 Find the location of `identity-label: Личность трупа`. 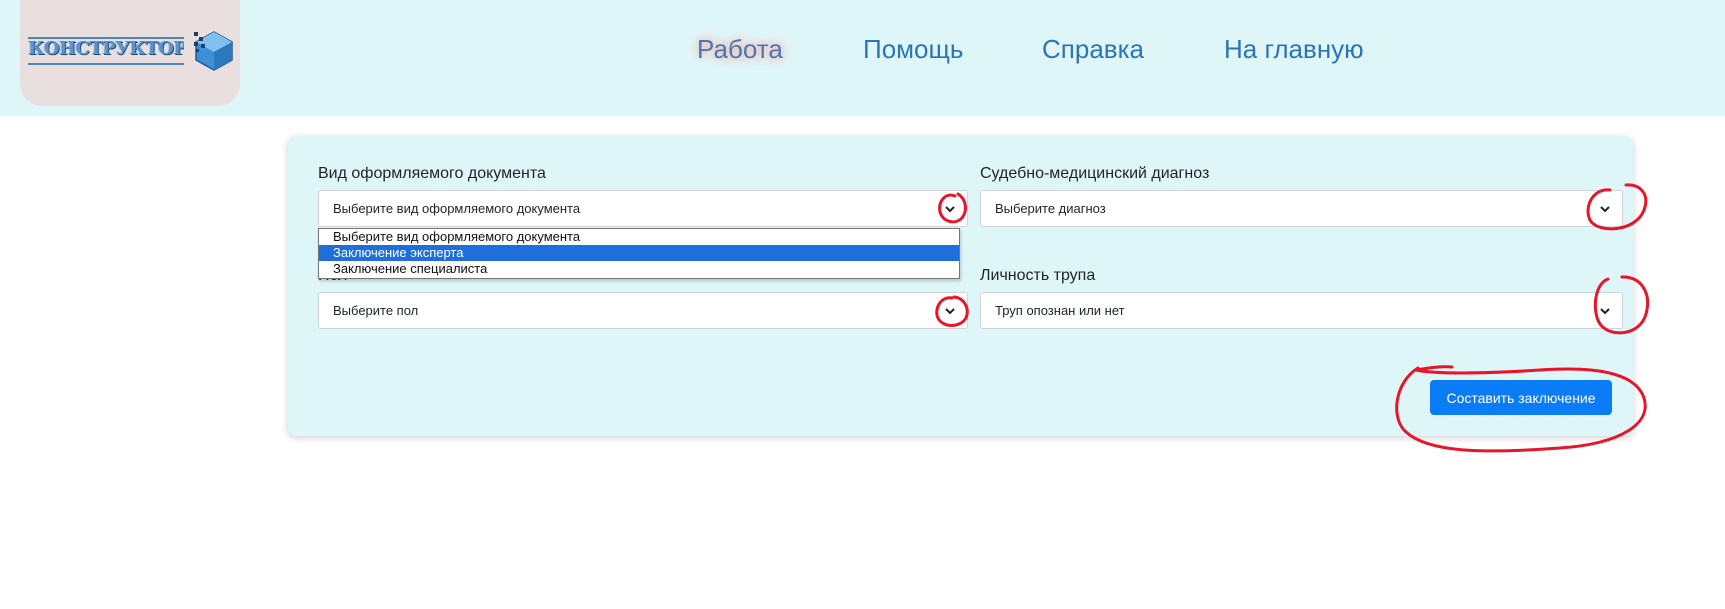

identity-label: Личность трупа is located at coordinates (1038, 275).